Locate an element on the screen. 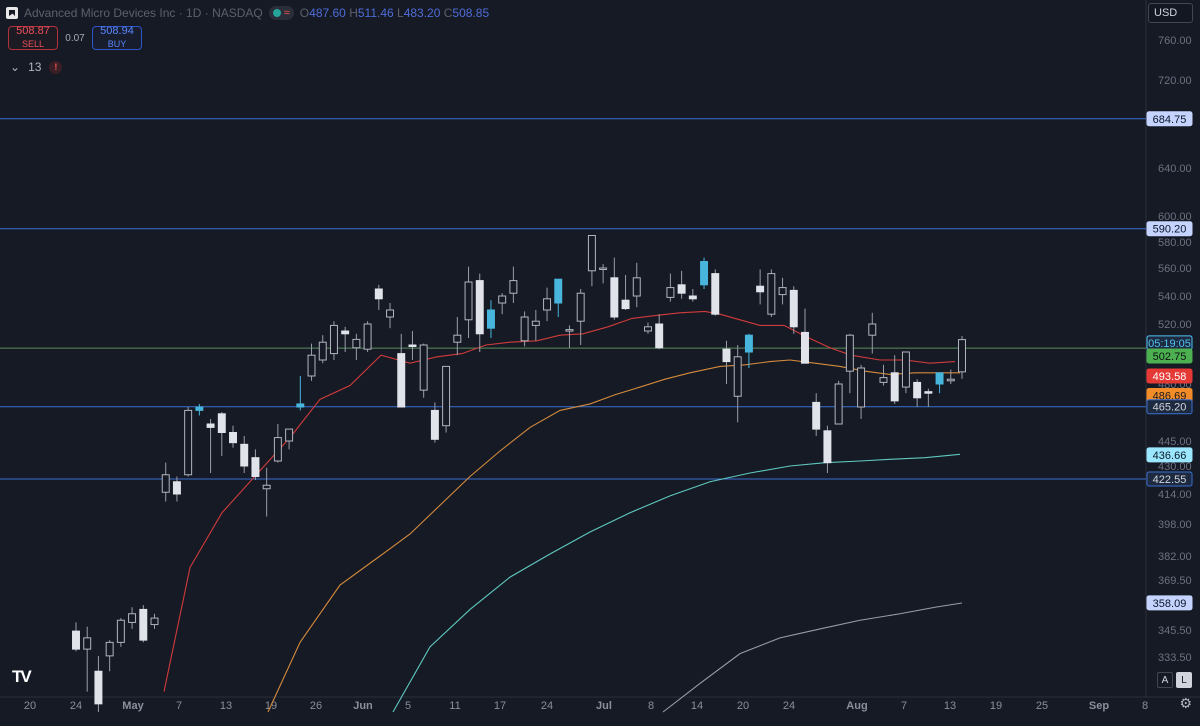 The width and height of the screenshot is (1200, 726). ohlc-values: O487.60 H511.46 L483.20 C508.85 is located at coordinates (394, 13).